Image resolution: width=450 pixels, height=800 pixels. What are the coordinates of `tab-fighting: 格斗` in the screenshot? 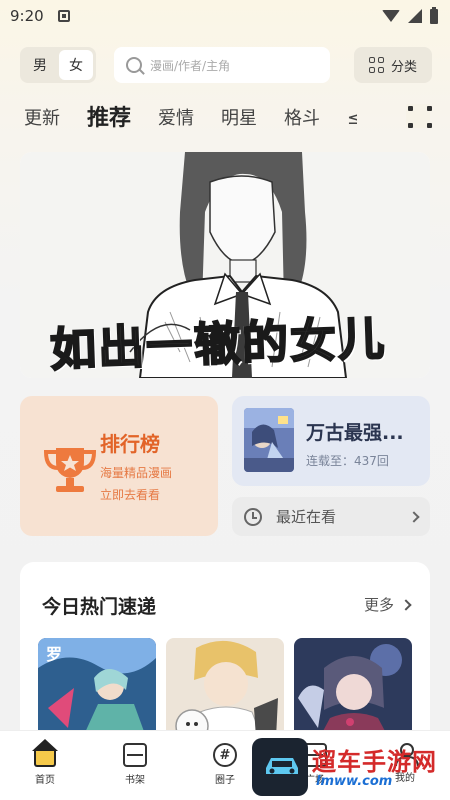 It's located at (302, 121).